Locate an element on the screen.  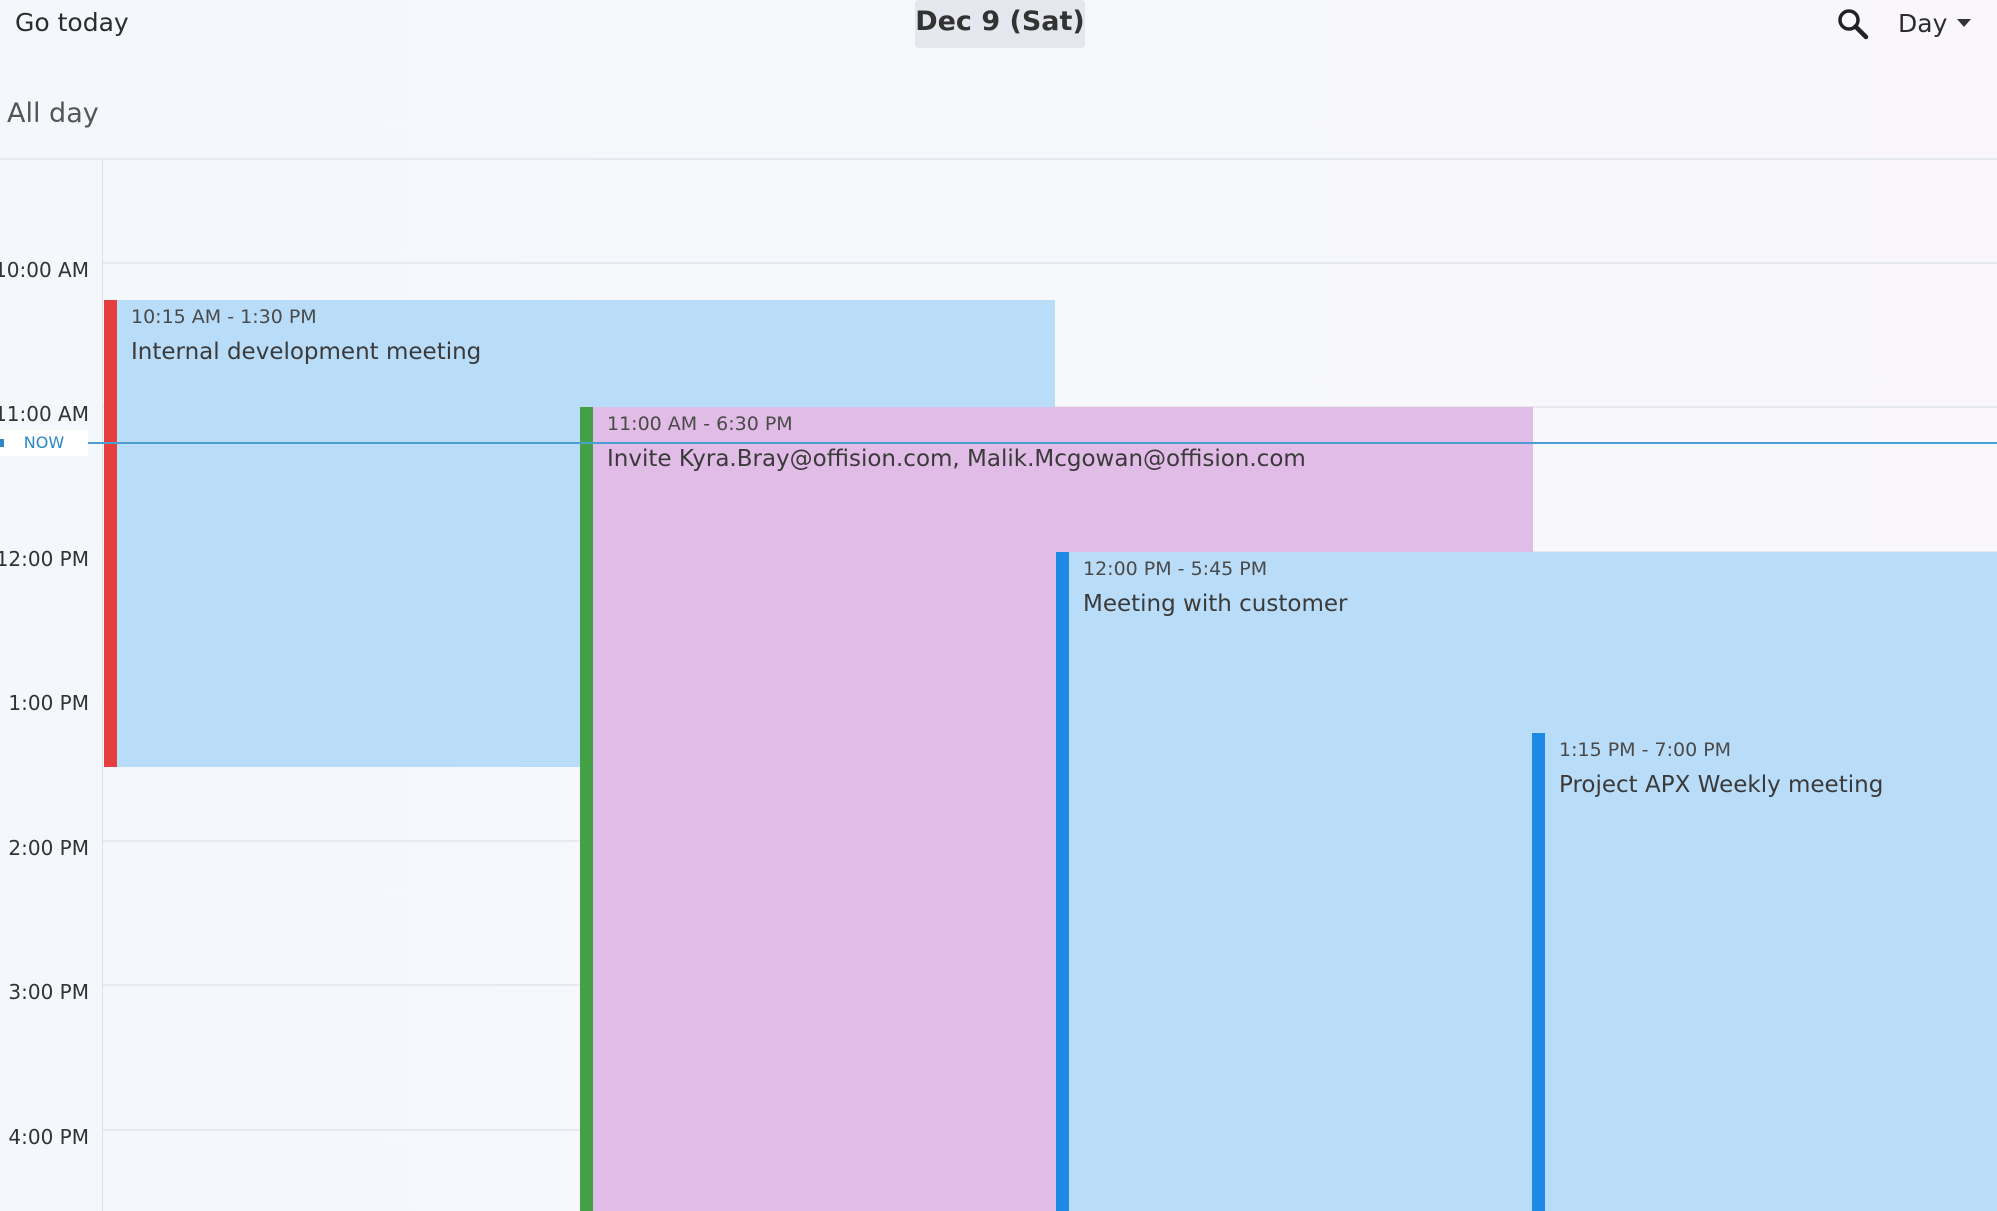
time-column-divider is located at coordinates (102, 685).